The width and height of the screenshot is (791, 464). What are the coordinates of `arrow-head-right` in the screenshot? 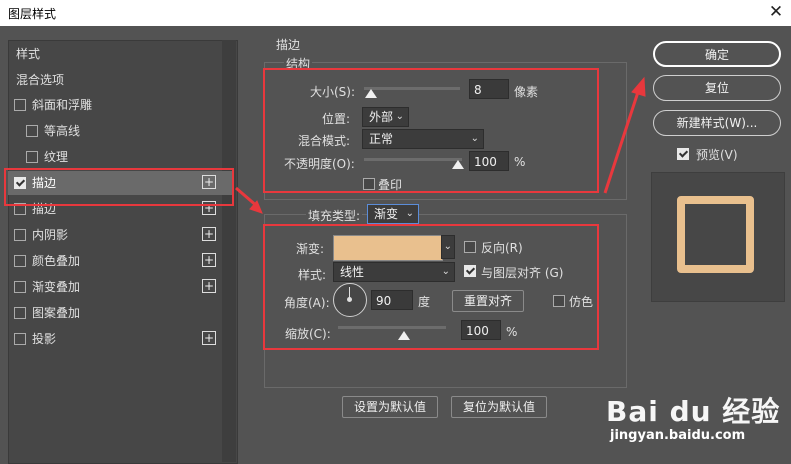 It's located at (638, 86).